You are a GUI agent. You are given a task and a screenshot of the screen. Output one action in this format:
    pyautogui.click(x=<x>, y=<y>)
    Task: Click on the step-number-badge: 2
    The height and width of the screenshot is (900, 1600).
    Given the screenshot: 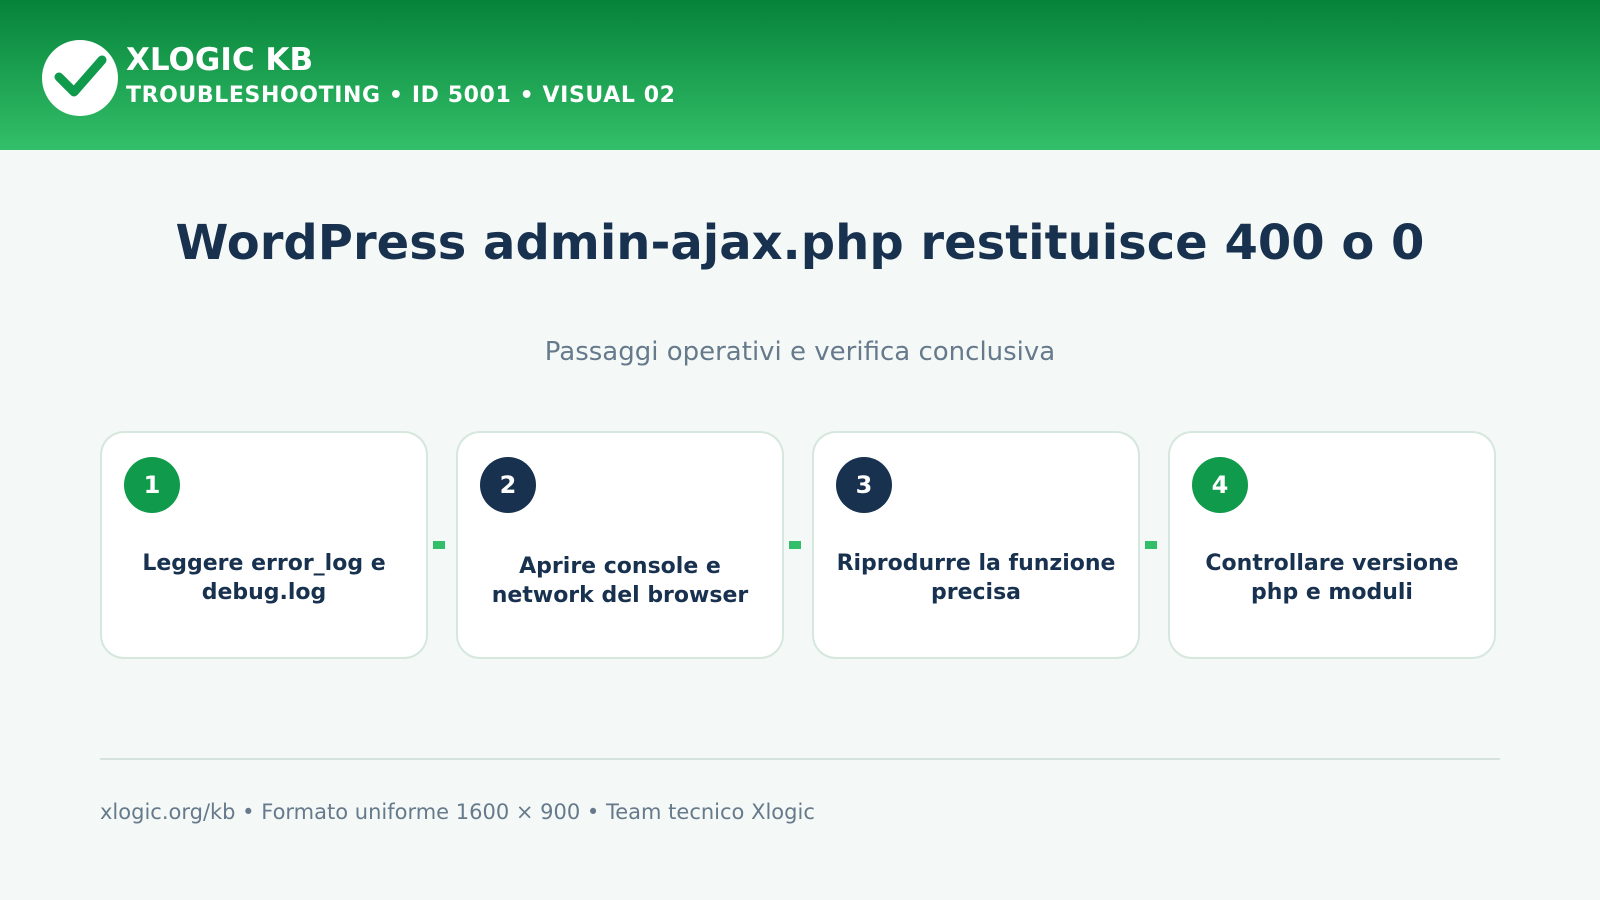 What is the action you would take?
    pyautogui.click(x=508, y=485)
    